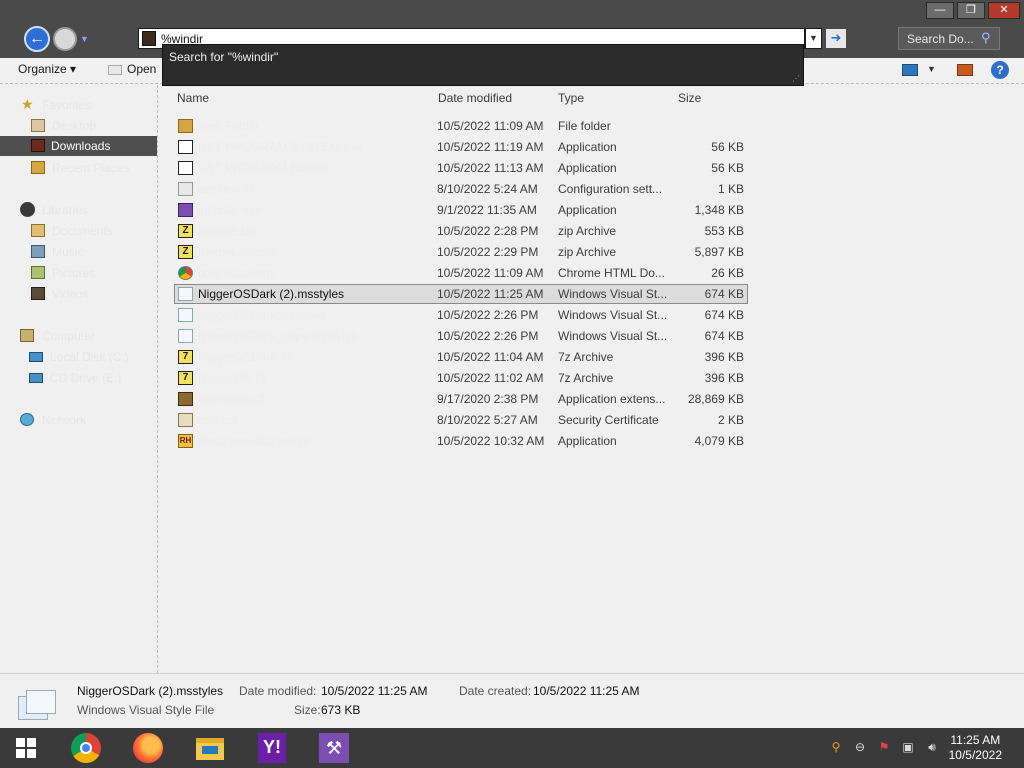 The height and width of the screenshot is (768, 1024). What do you see at coordinates (150, 691) in the screenshot?
I see `details-file-name: NiggerOSDark (2).msstyles` at bounding box center [150, 691].